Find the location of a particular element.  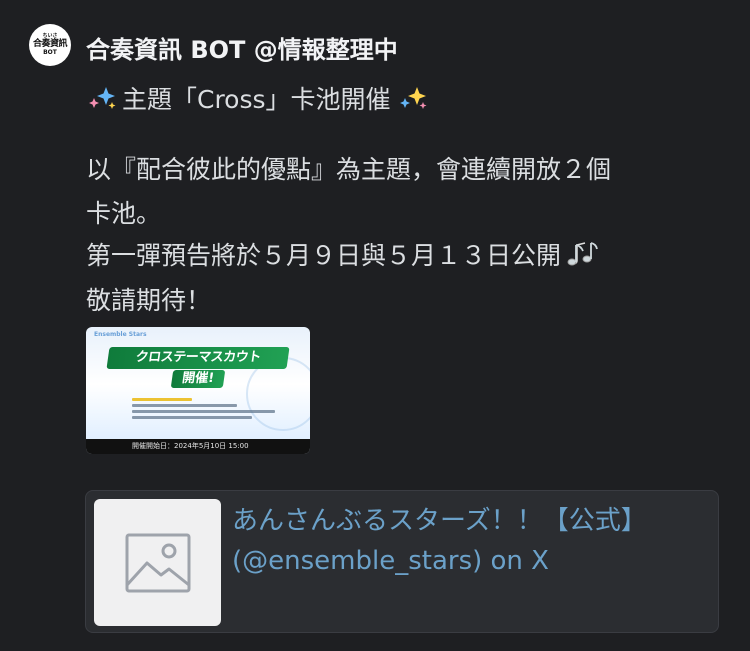

attachment-headline-2: 開催! is located at coordinates (198, 379).